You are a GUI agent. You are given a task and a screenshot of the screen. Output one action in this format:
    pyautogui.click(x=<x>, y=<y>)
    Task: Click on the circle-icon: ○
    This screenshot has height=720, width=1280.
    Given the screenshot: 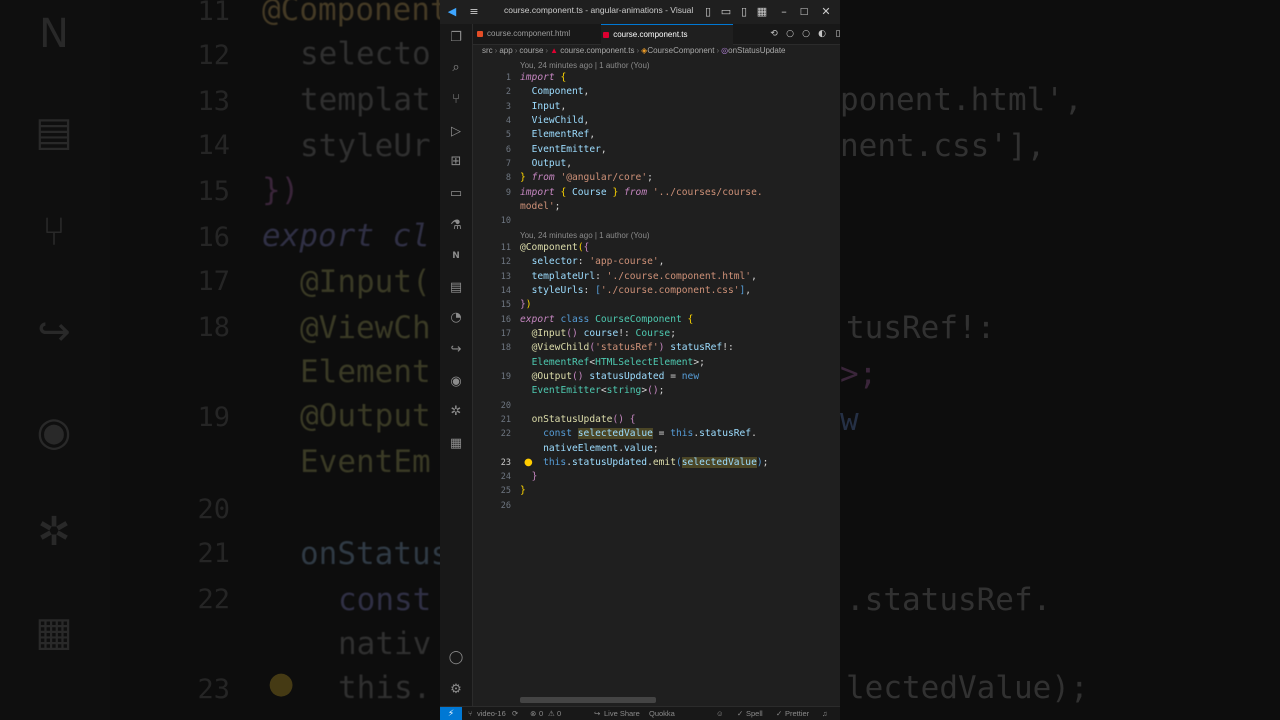 What is the action you would take?
    pyautogui.click(x=806, y=34)
    